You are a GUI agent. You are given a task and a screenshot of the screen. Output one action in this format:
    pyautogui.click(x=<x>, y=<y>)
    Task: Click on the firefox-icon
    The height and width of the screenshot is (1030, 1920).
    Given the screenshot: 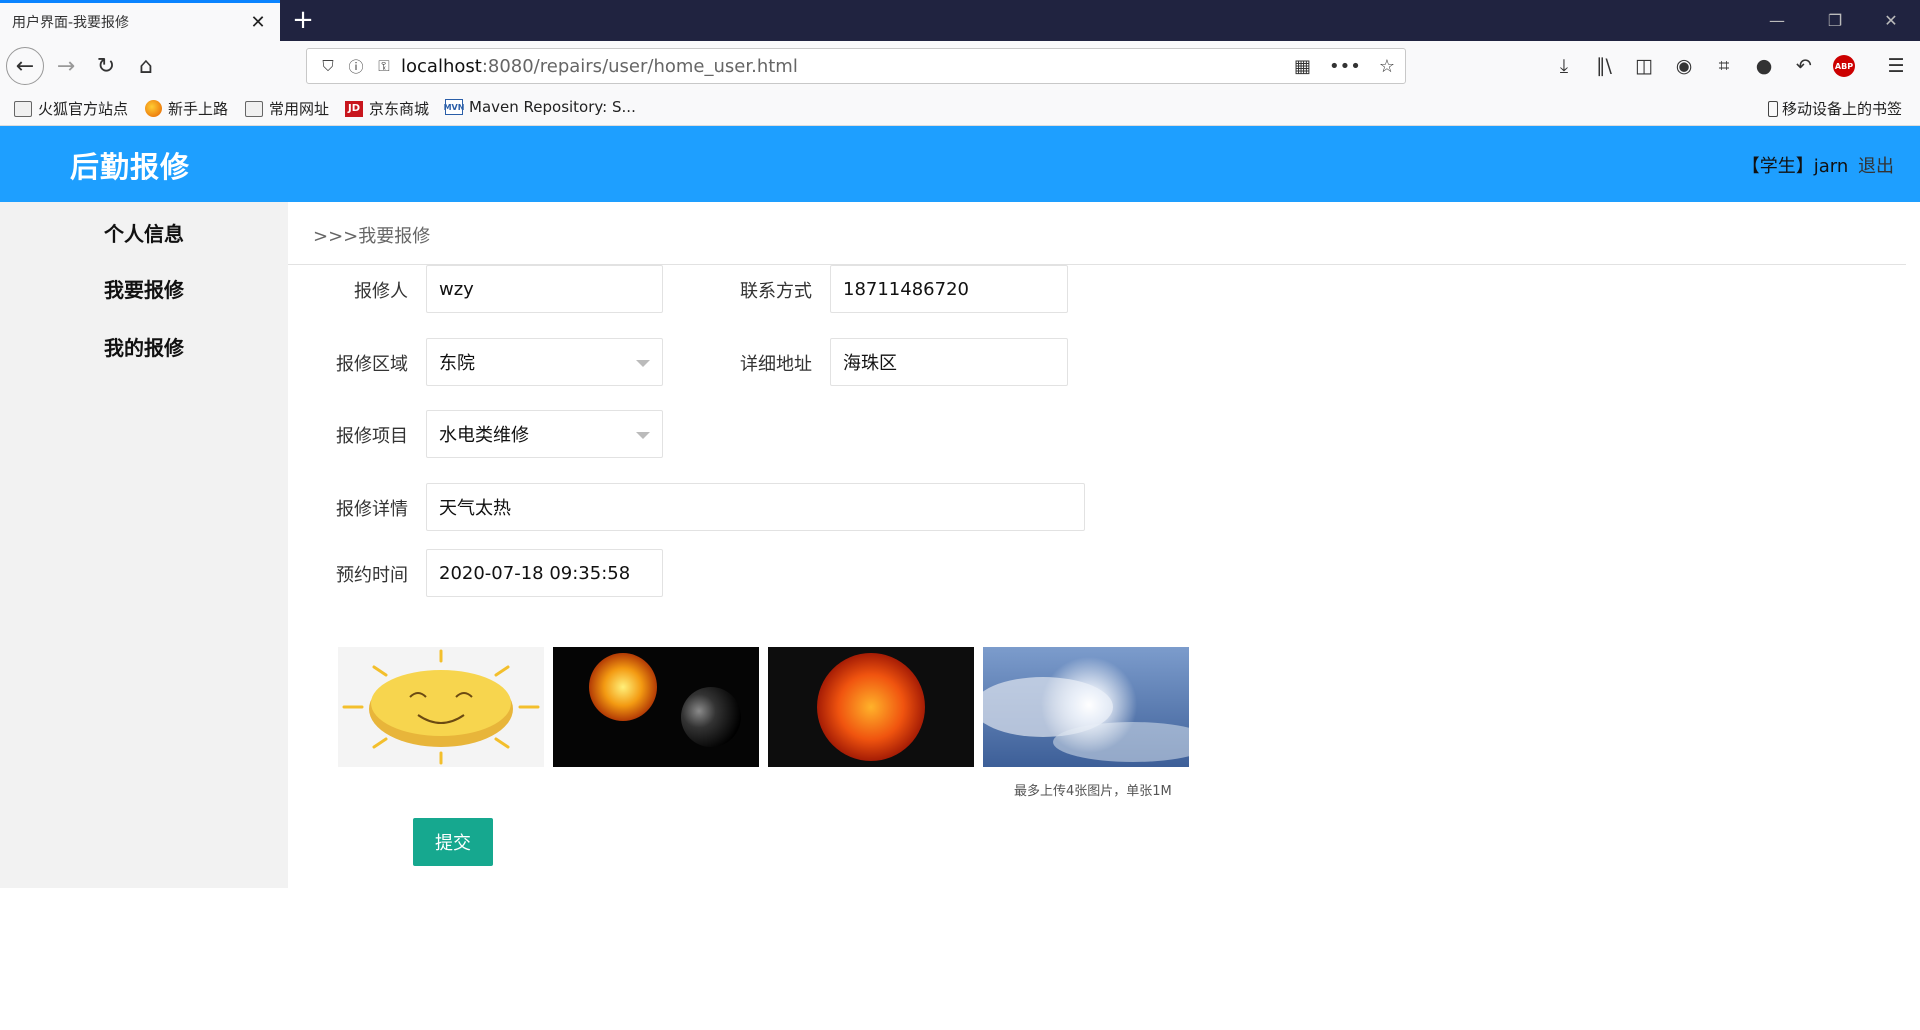 What is the action you would take?
    pyautogui.click(x=153, y=108)
    